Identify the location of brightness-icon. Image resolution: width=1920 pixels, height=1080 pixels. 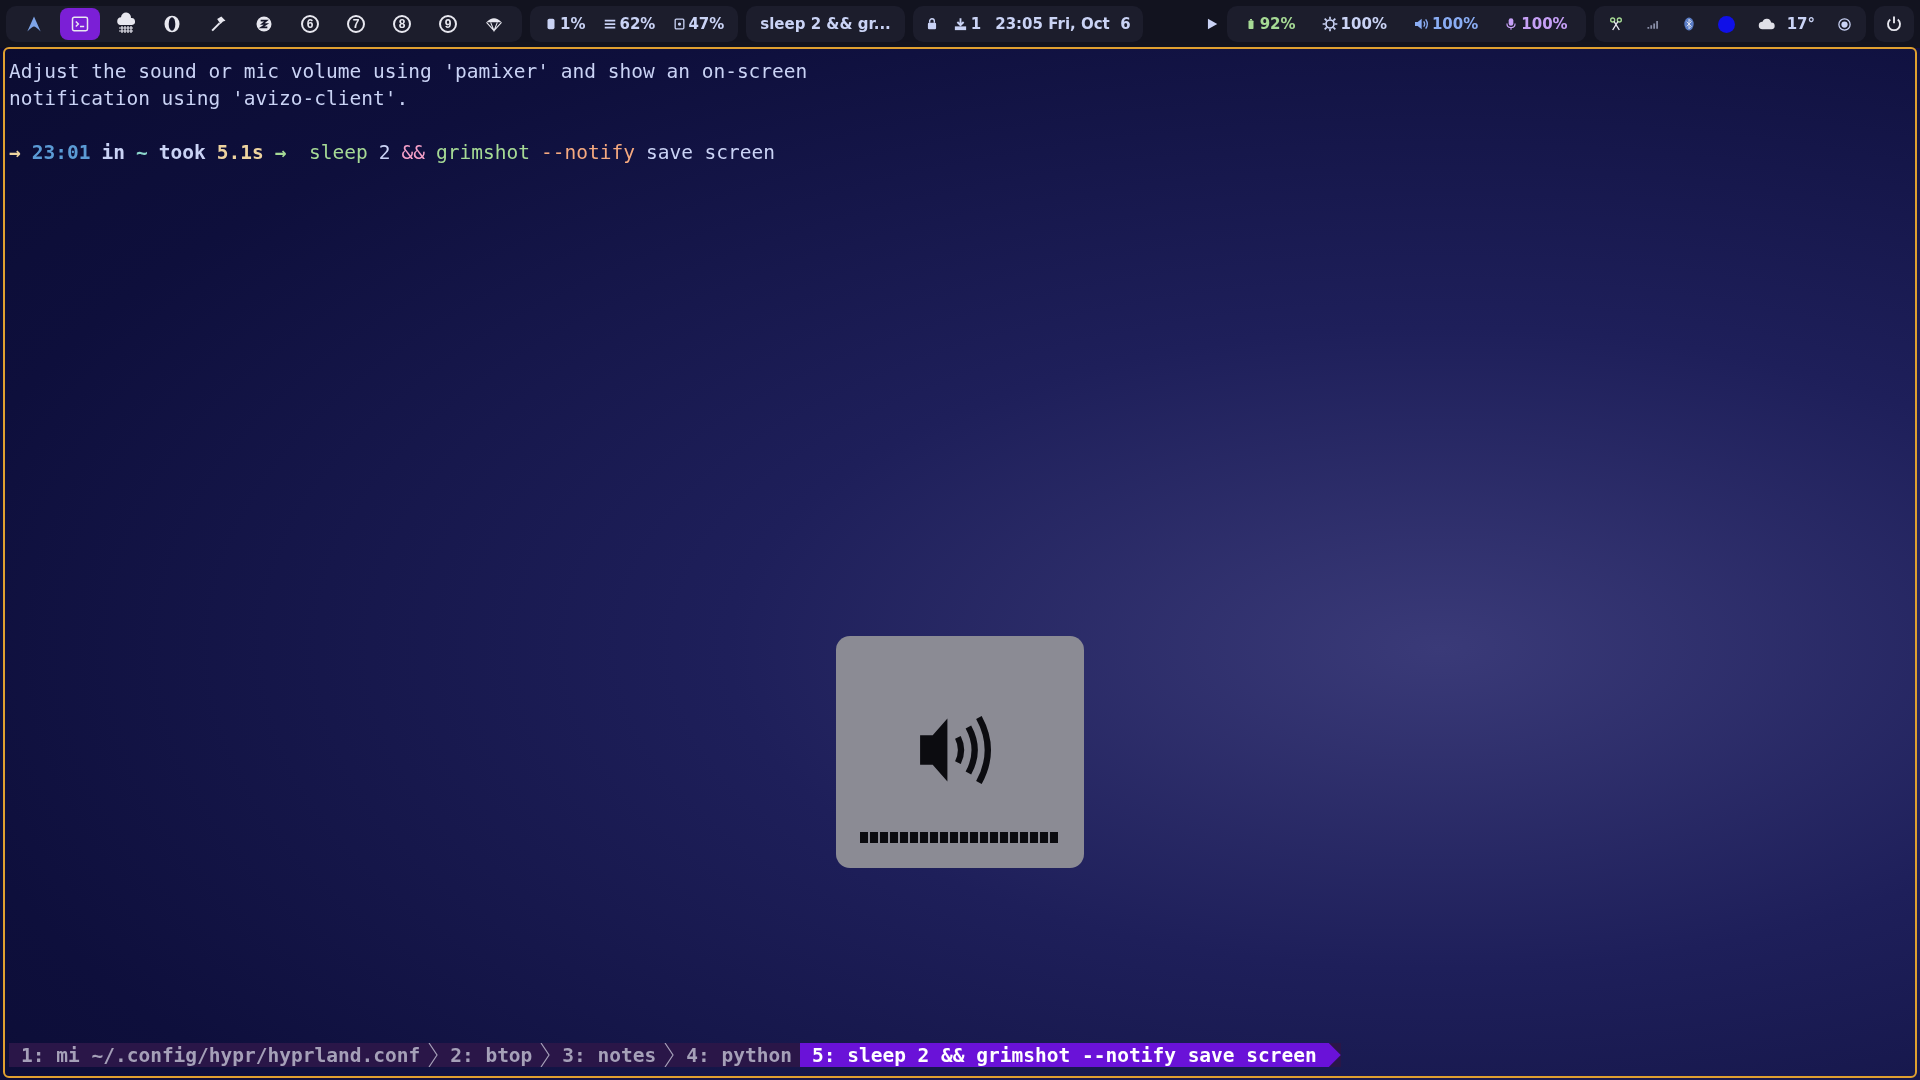
(1329, 24).